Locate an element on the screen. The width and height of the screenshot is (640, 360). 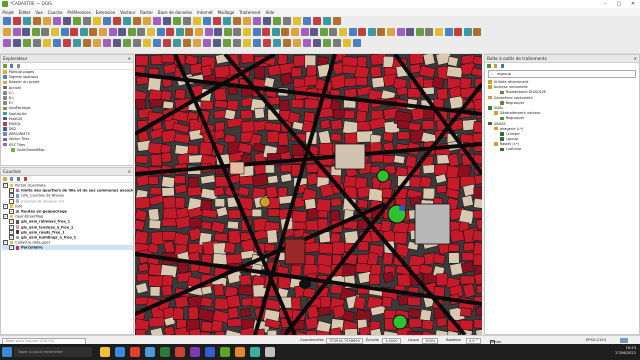
toolbox-item: r.volume is located at coordinates (563, 149).